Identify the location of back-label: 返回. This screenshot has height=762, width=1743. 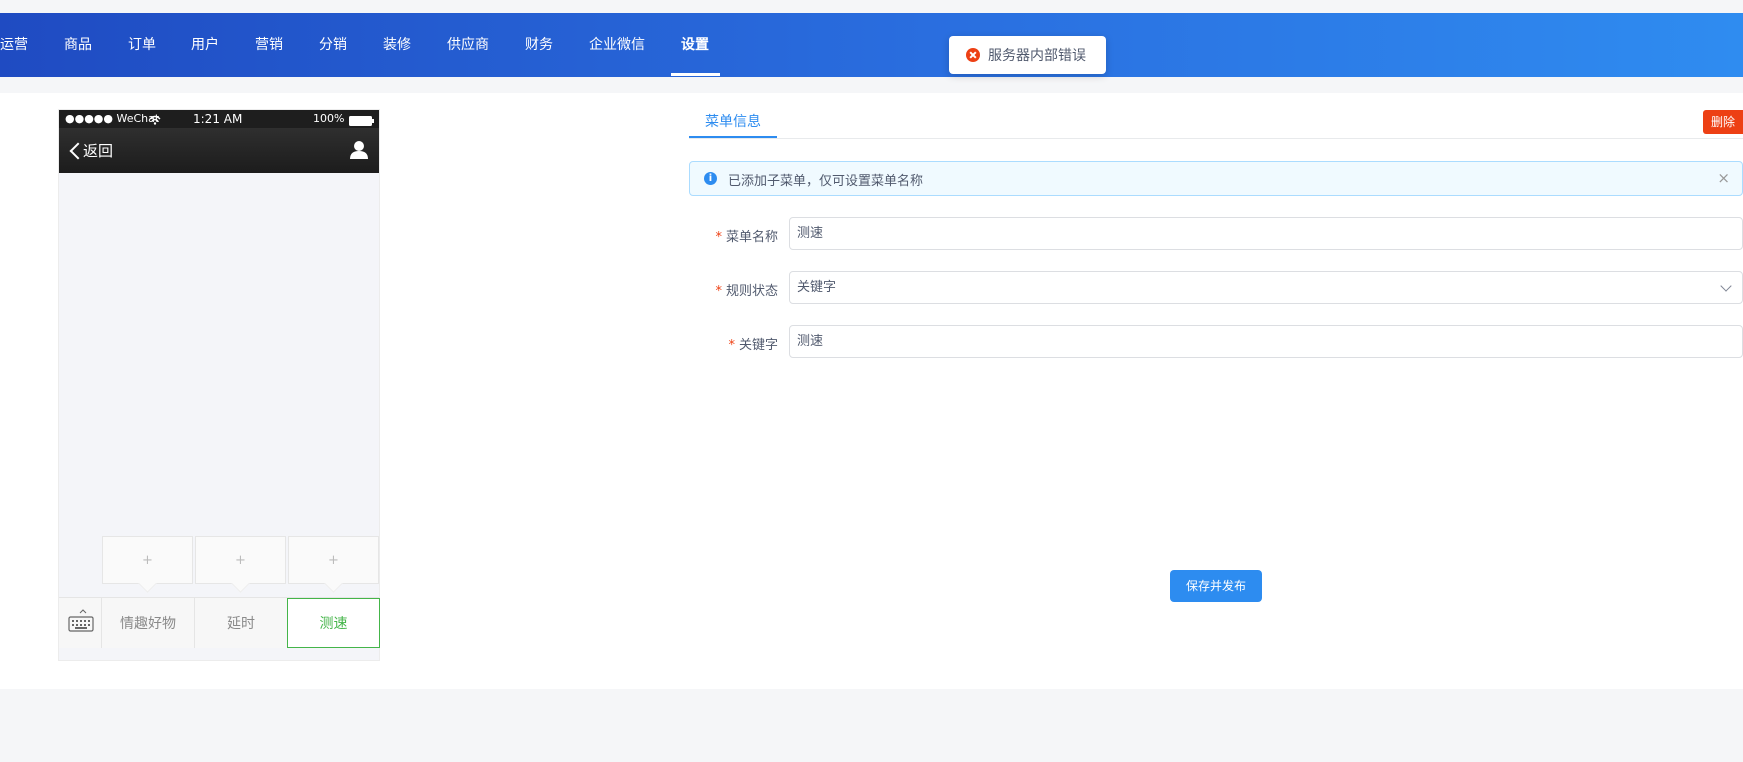
(98, 150).